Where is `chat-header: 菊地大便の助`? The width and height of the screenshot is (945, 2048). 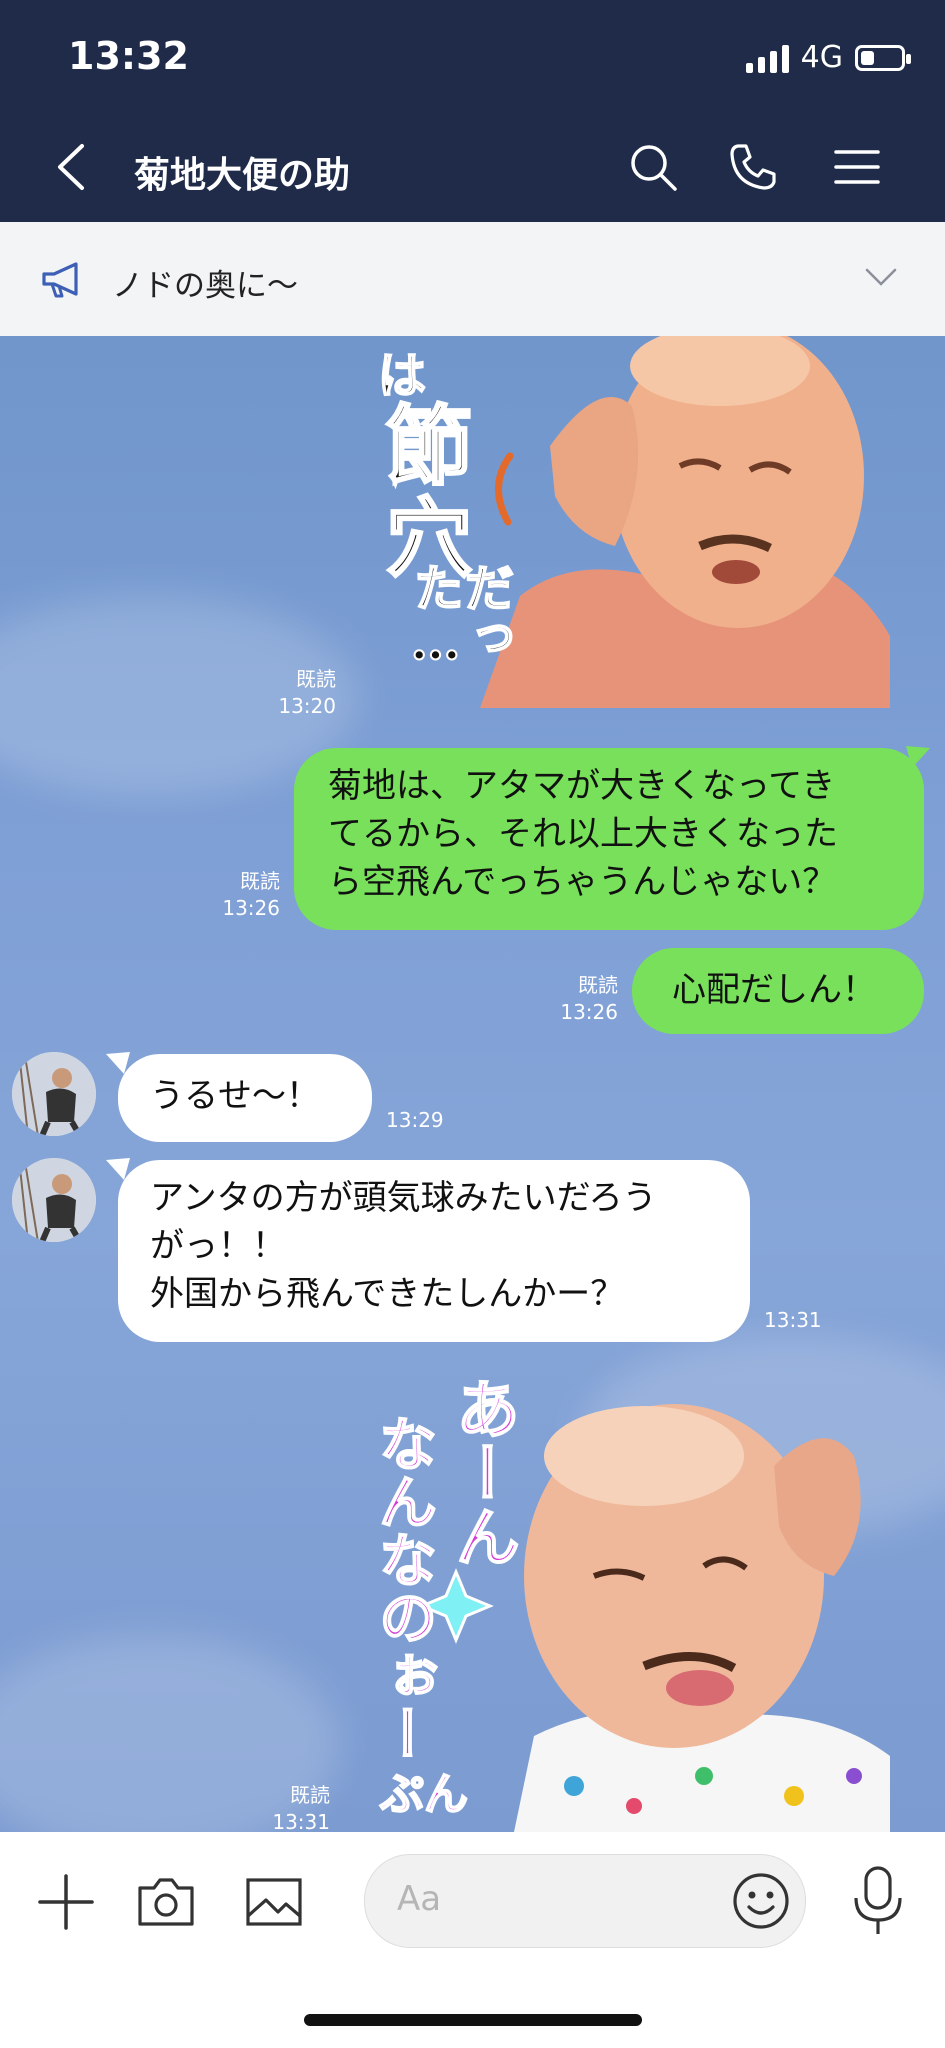 chat-header: 菊地大便の助 is located at coordinates (472, 167).